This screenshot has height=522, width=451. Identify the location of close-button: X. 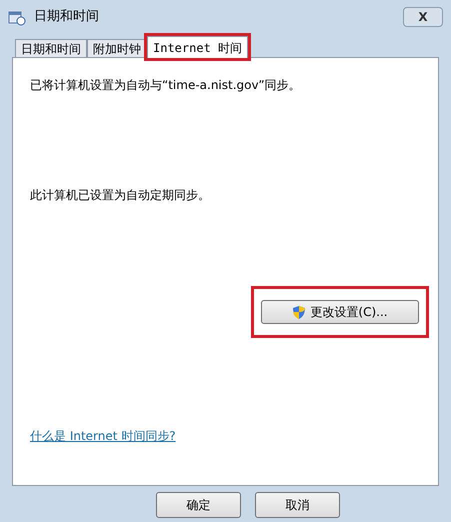
(423, 17).